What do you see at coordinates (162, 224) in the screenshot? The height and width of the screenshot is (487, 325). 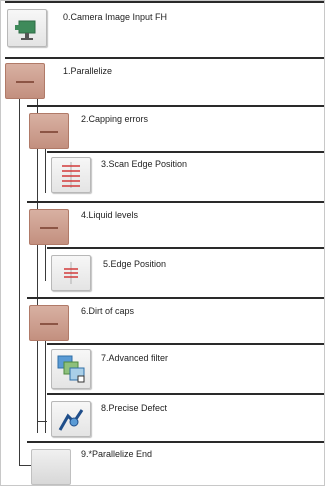 I see `flow-item-liquid-levels: 4.Liquid levels` at bounding box center [162, 224].